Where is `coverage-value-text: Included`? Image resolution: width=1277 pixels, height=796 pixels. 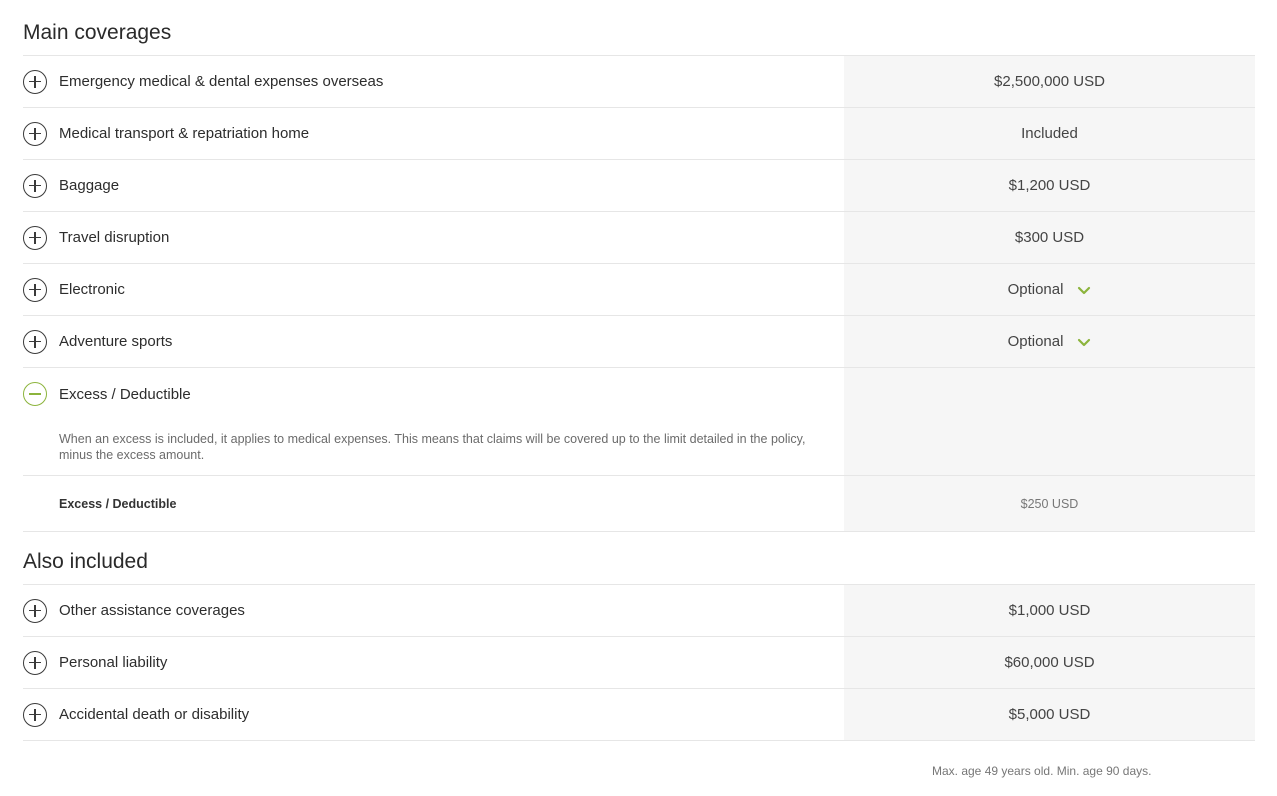
coverage-value-text: Included is located at coordinates (1049, 133).